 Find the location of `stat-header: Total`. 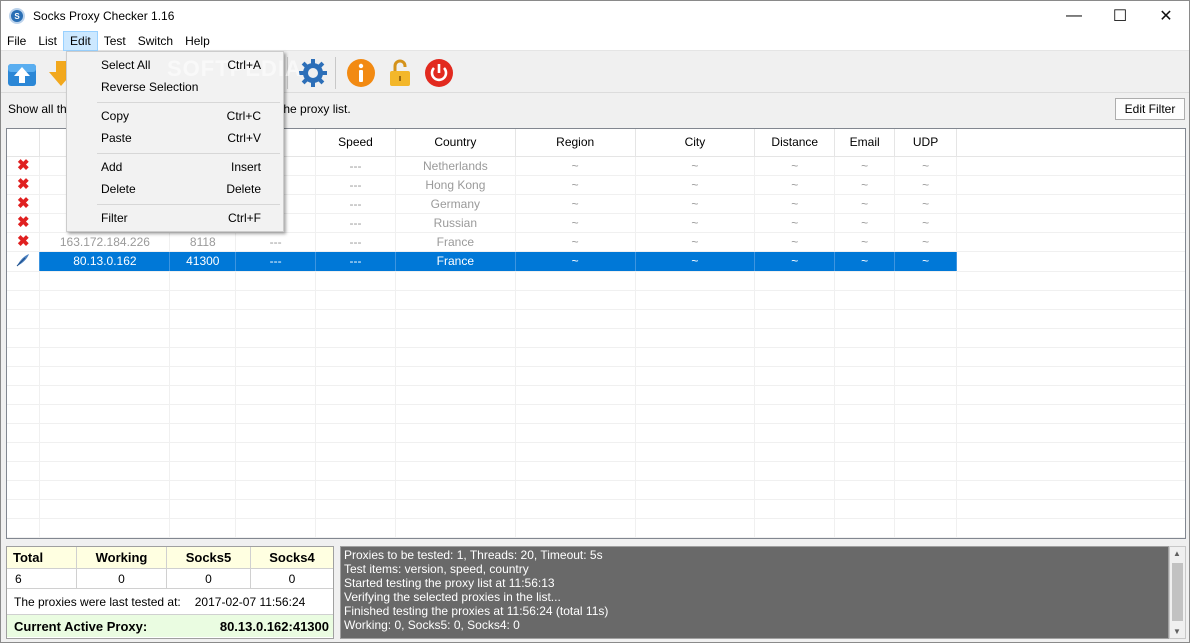

stat-header: Total is located at coordinates (41, 558).